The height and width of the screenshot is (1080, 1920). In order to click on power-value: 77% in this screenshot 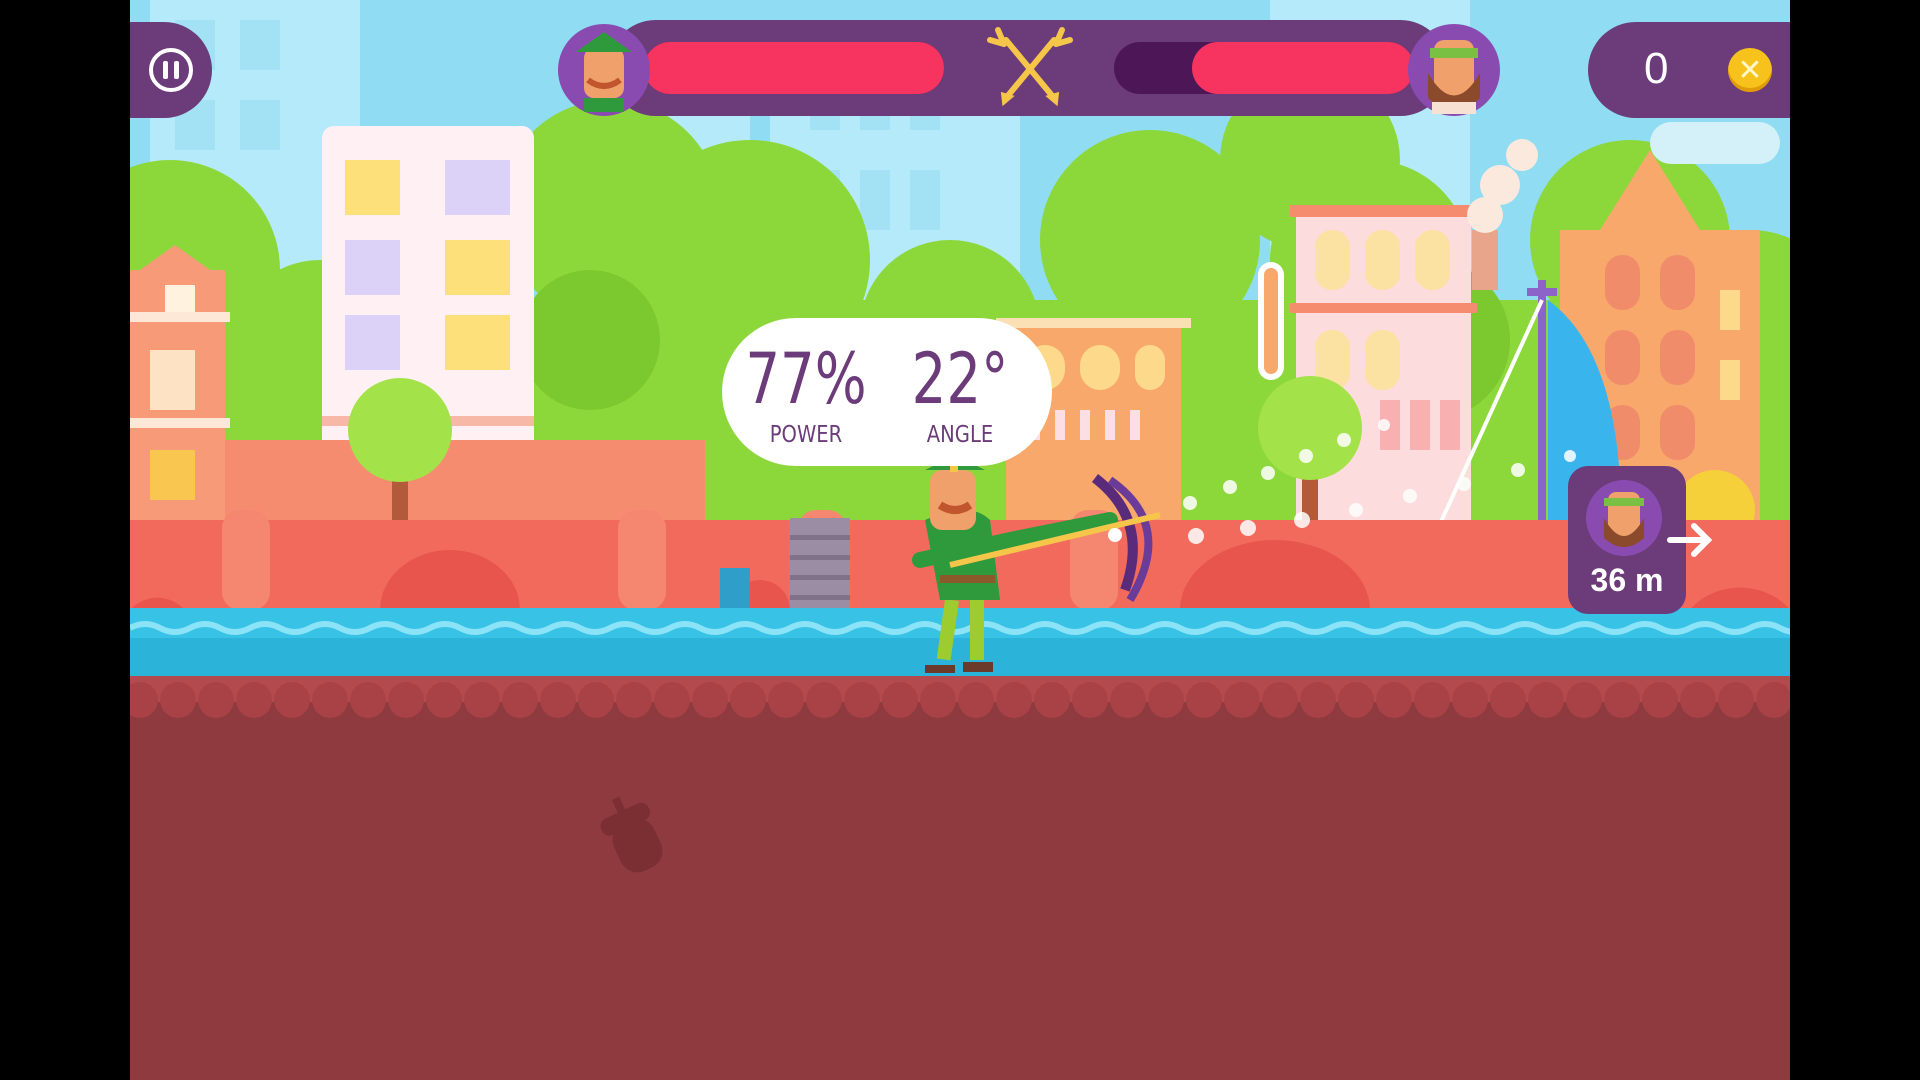, I will do `click(806, 379)`.